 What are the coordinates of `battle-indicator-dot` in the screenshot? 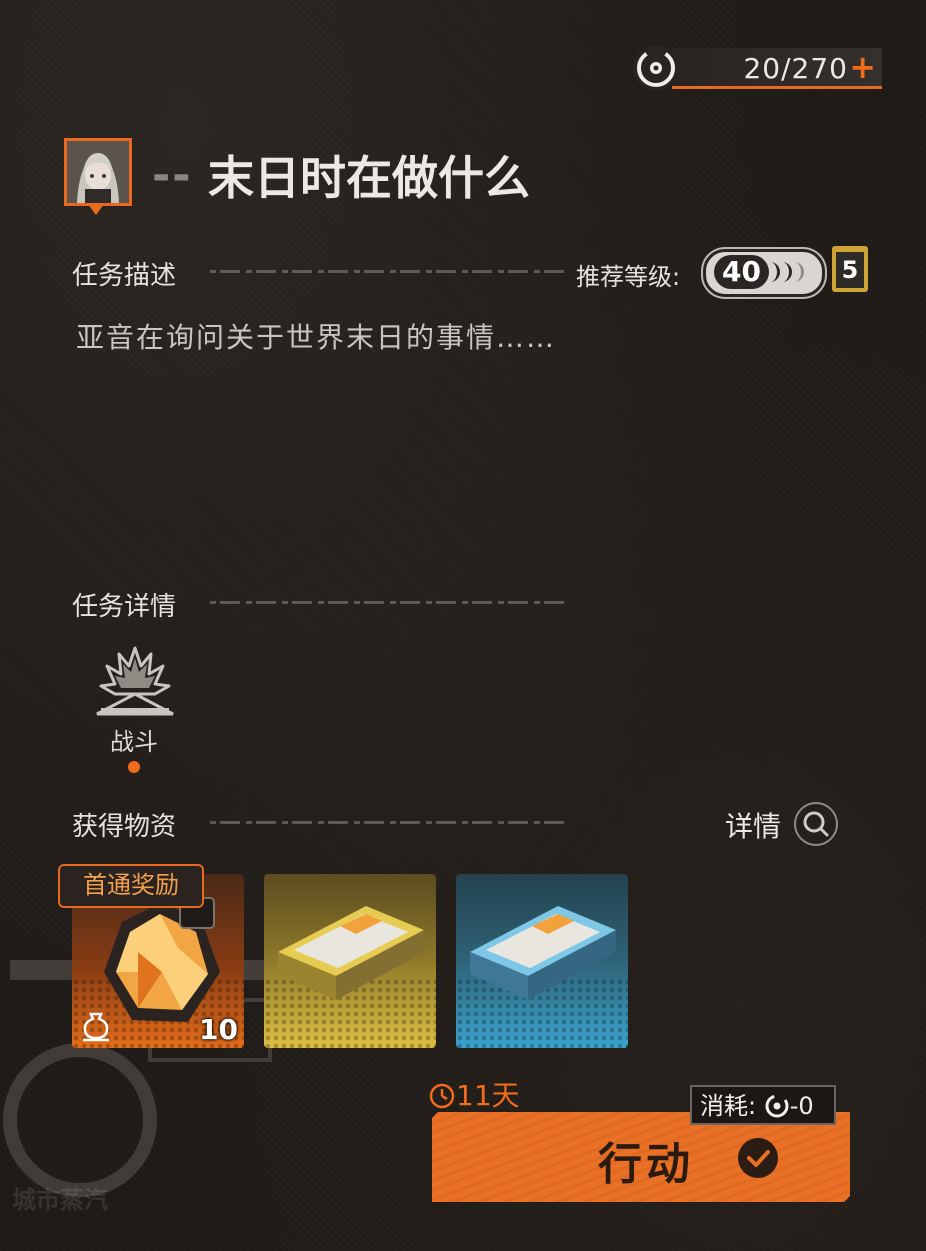 It's located at (134, 767).